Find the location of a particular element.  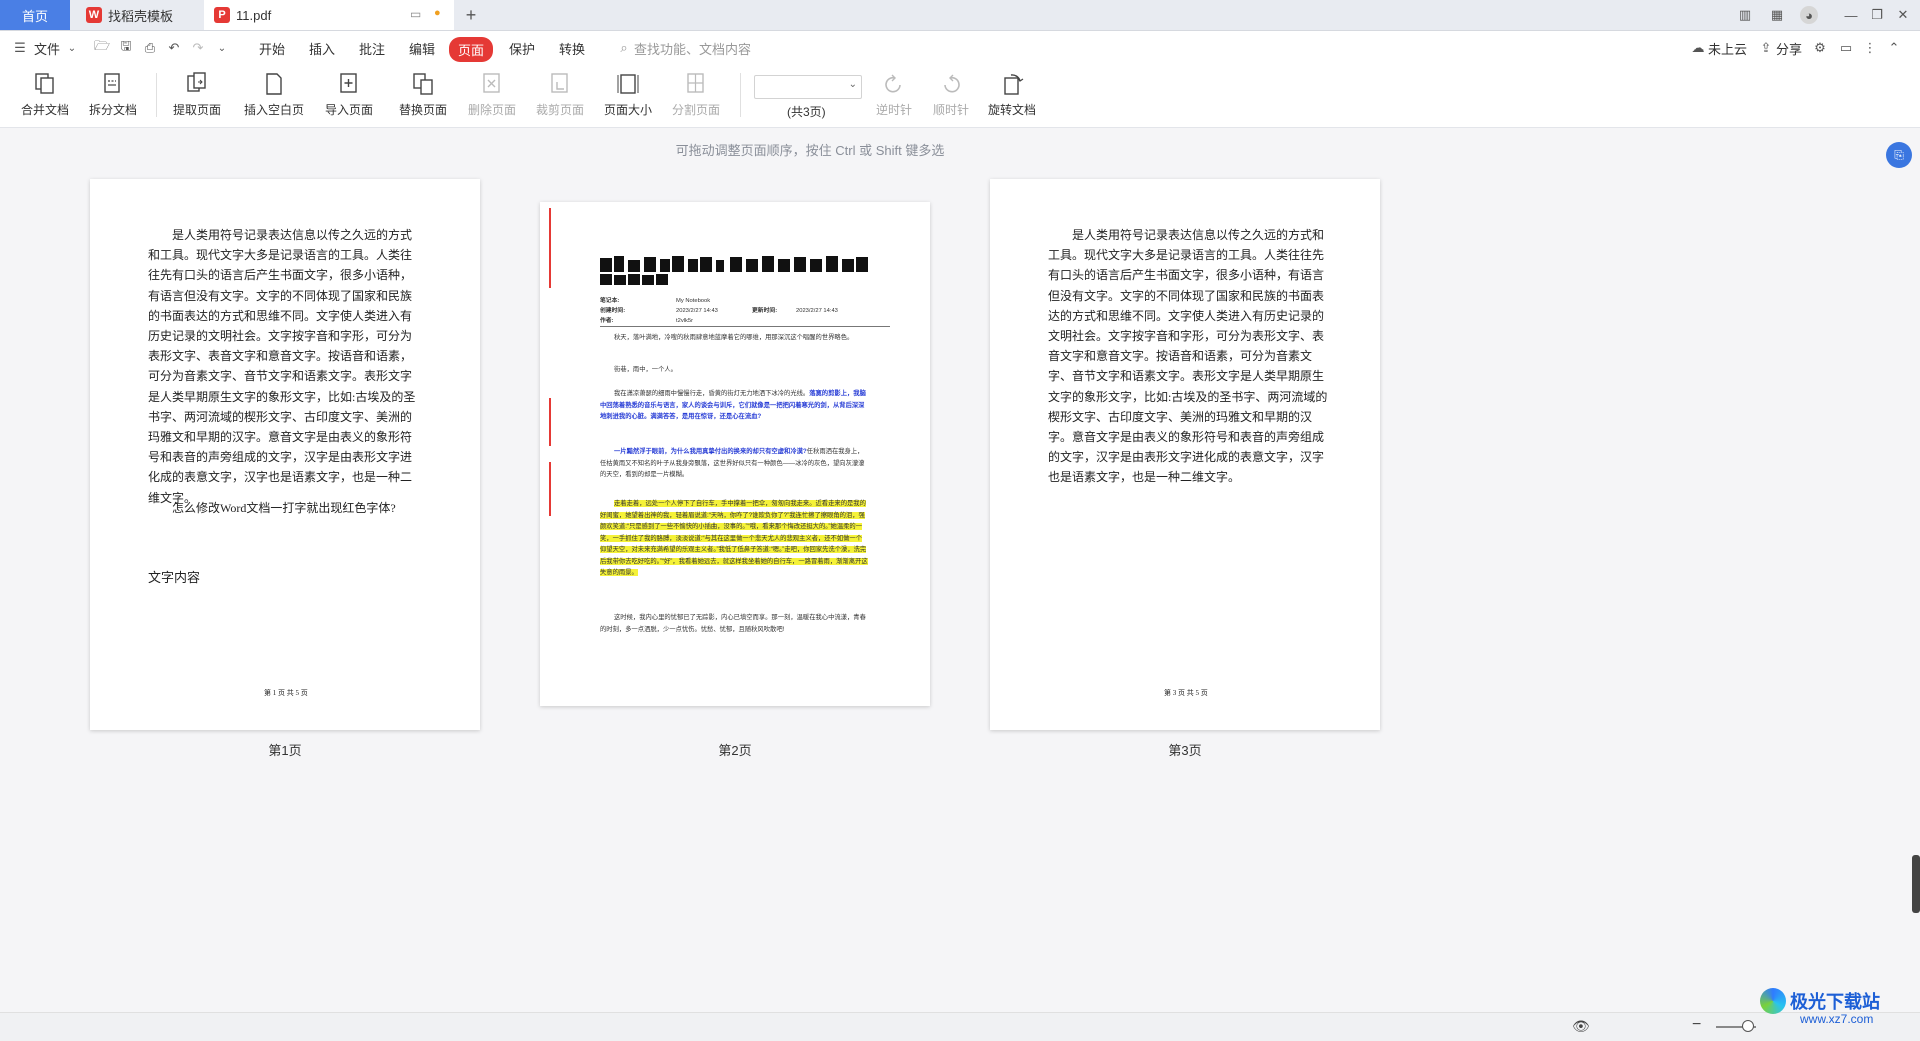

hamburger-icon: ☰ is located at coordinates (20, 48).